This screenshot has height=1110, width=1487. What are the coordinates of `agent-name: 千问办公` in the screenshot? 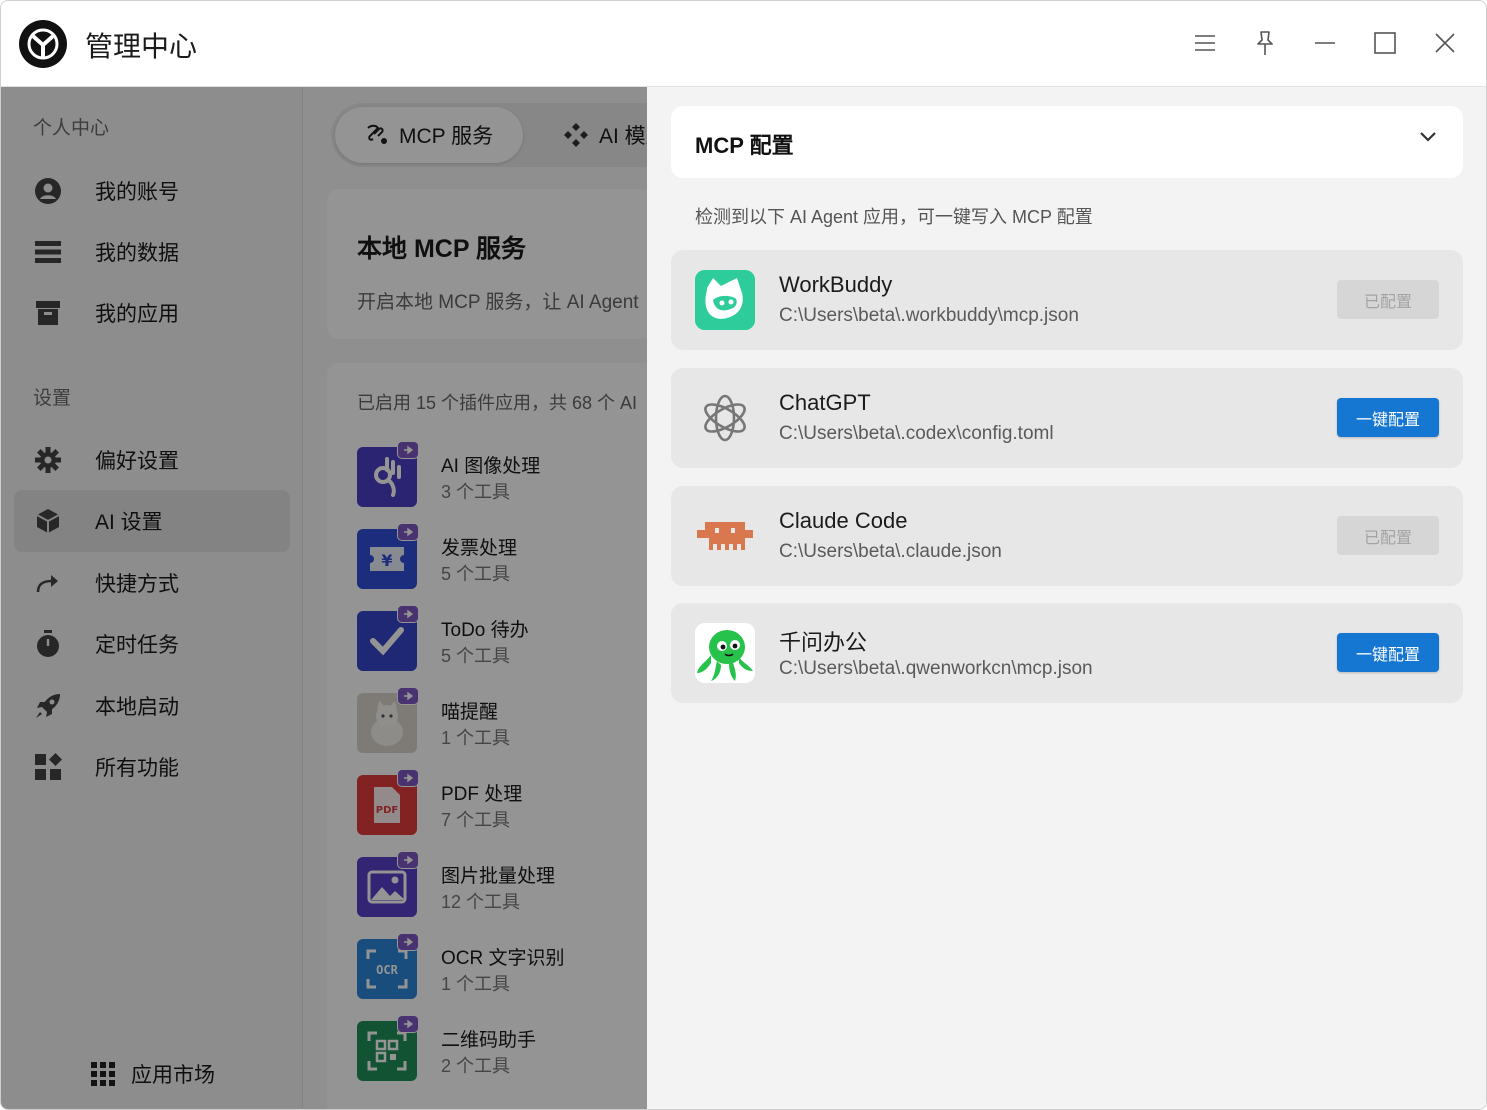 It's located at (823, 642).